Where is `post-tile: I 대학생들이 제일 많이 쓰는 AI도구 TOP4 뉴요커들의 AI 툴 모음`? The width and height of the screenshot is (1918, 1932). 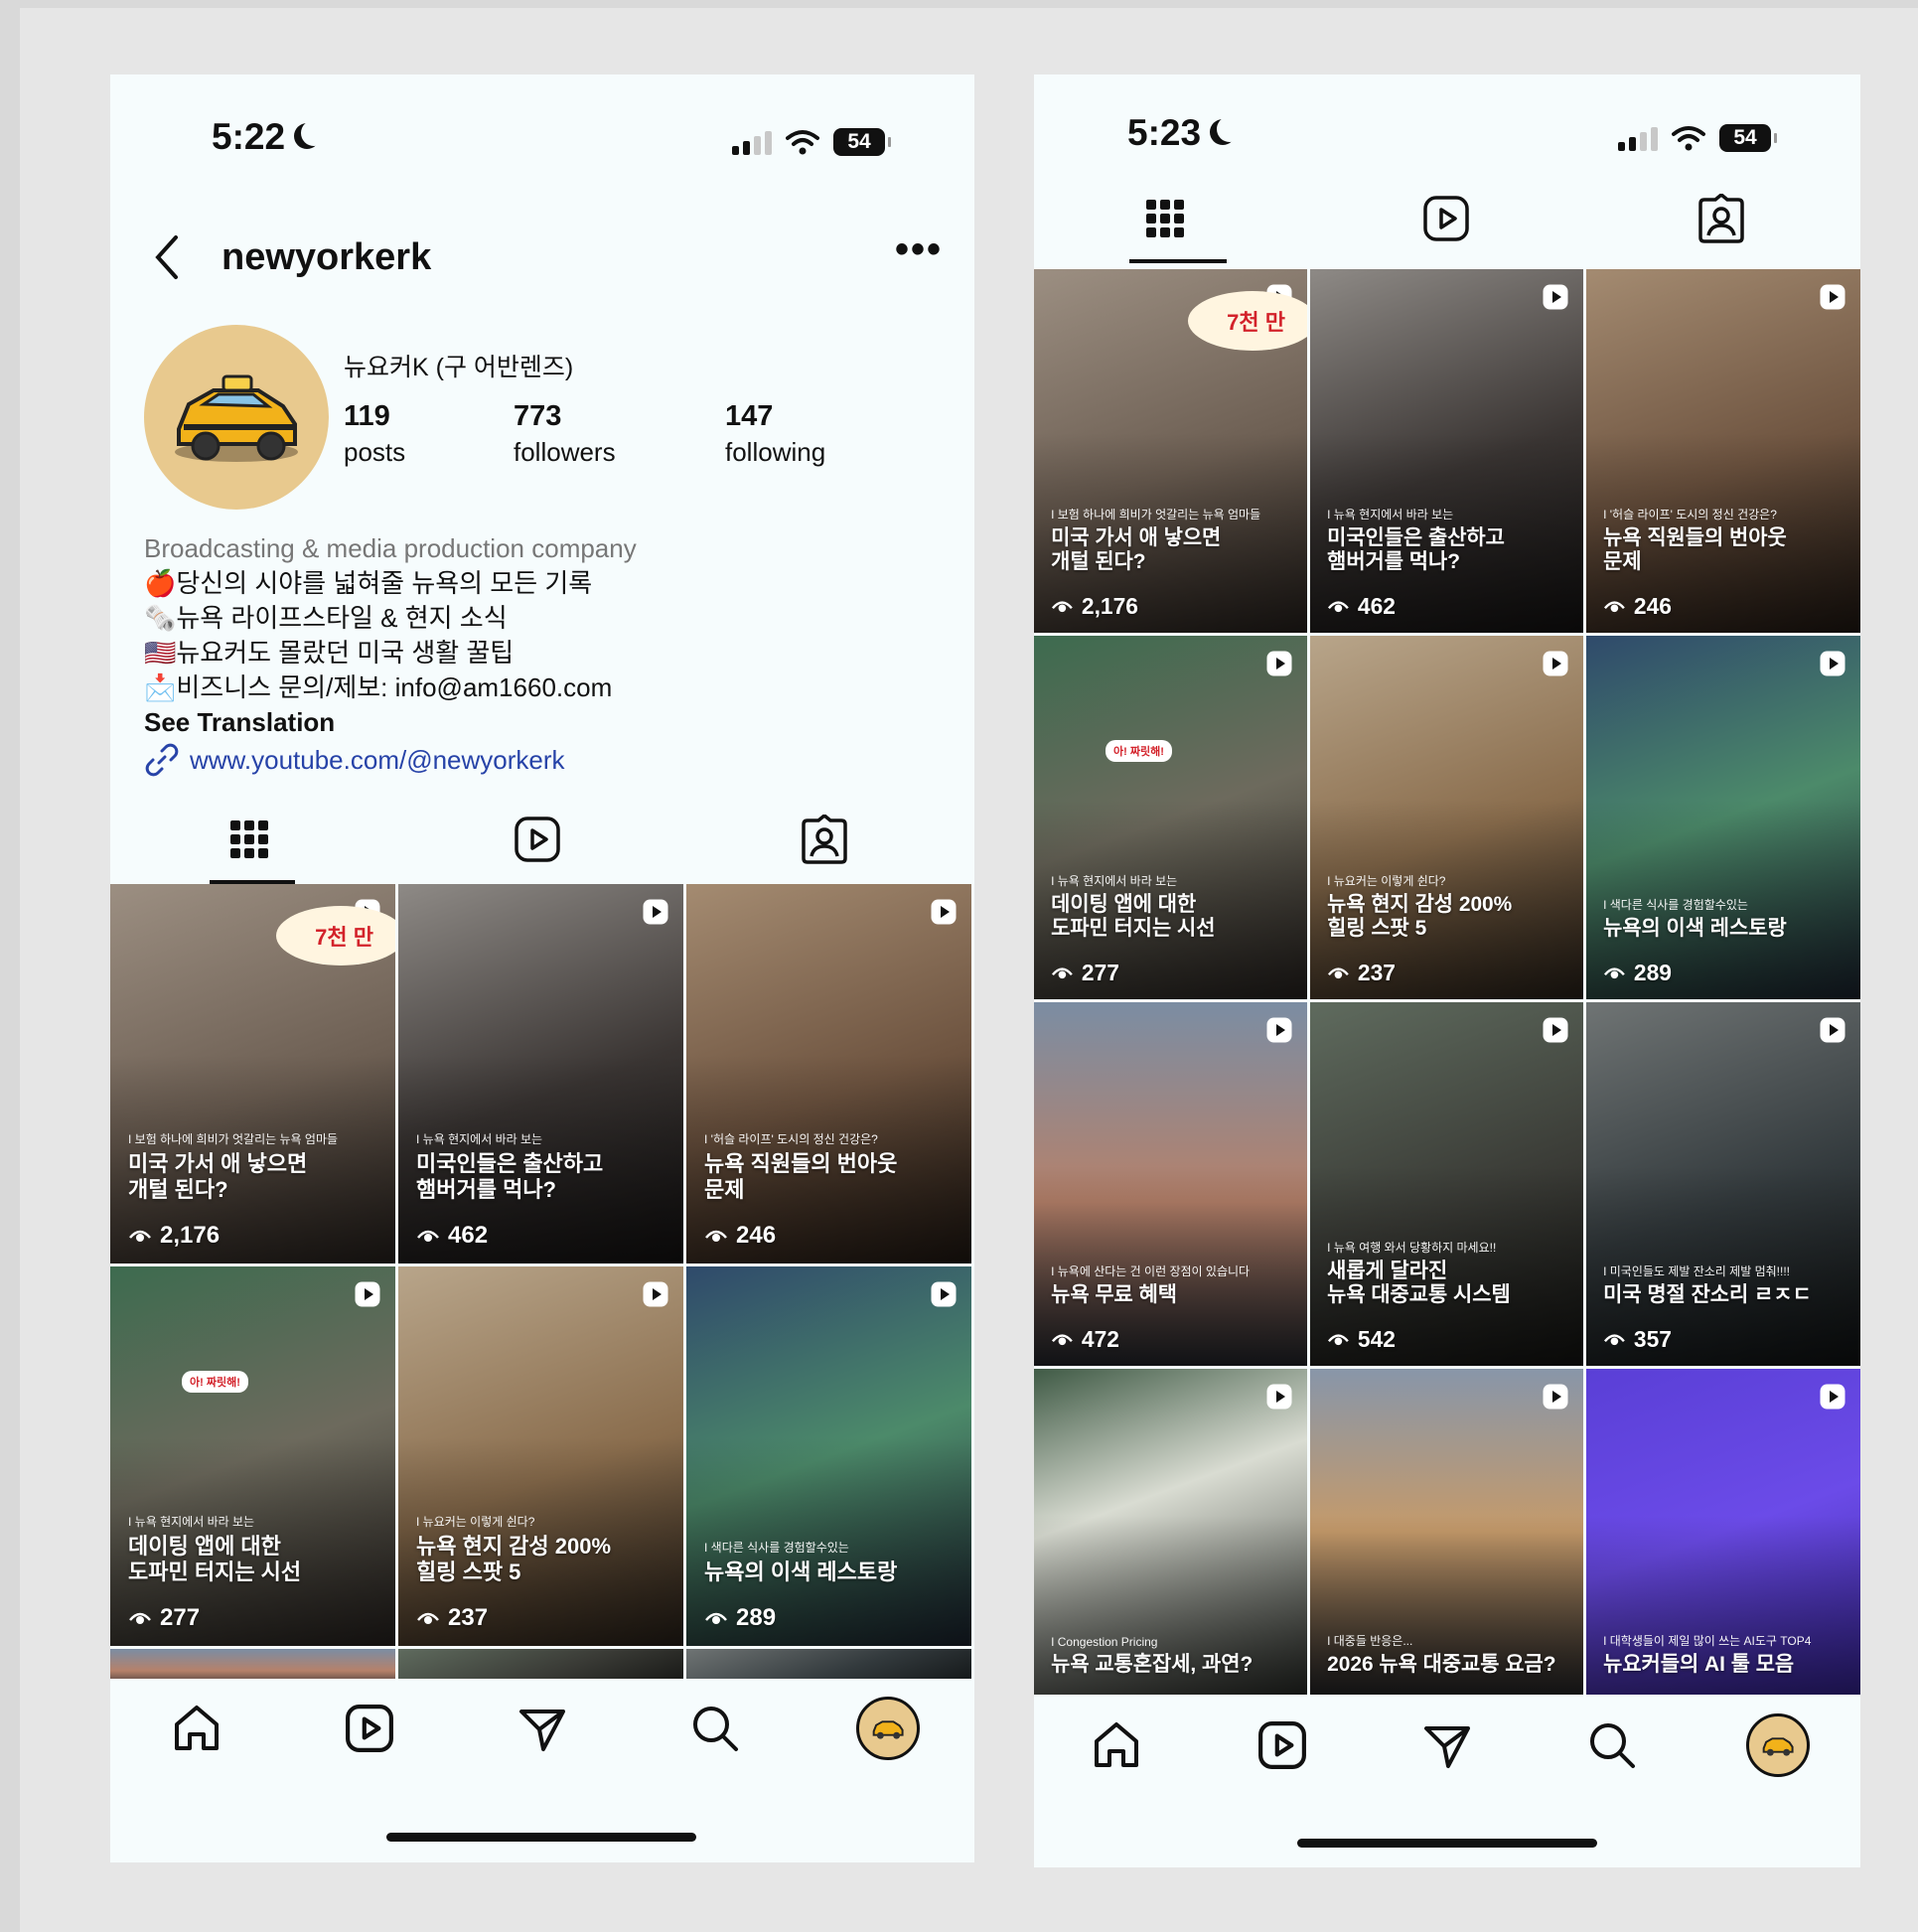 post-tile: I 대학생들이 제일 많이 쓰는 AI도구 TOP4 뉴요커들의 AI 툴 모음 is located at coordinates (1723, 1532).